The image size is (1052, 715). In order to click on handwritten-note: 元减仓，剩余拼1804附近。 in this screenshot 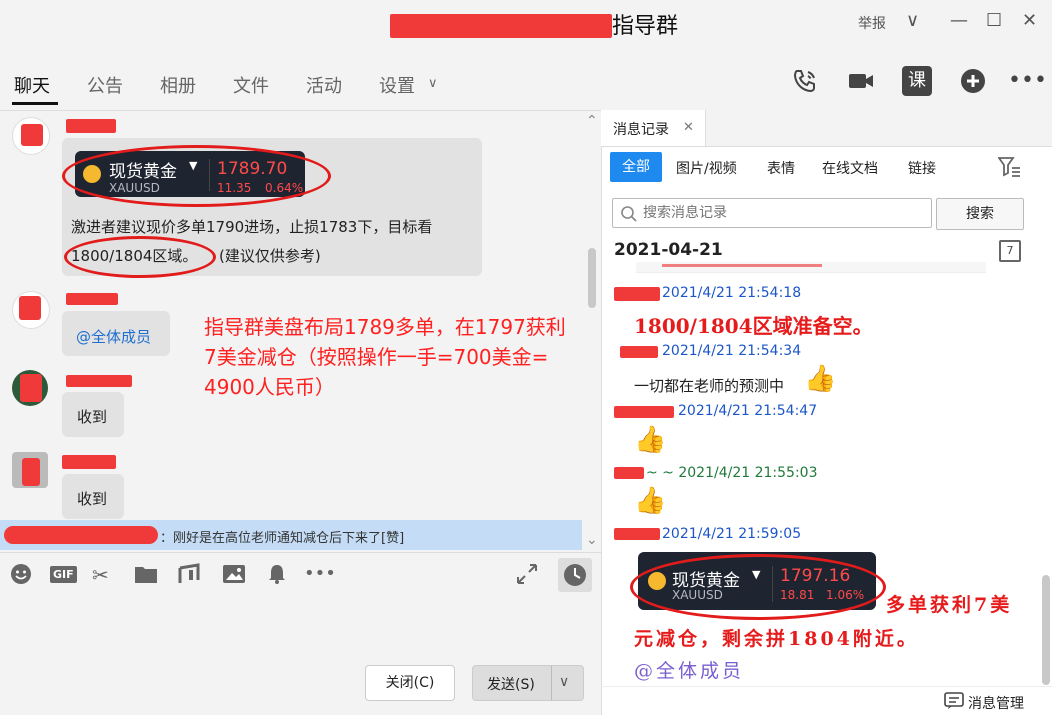, I will do `click(776, 639)`.